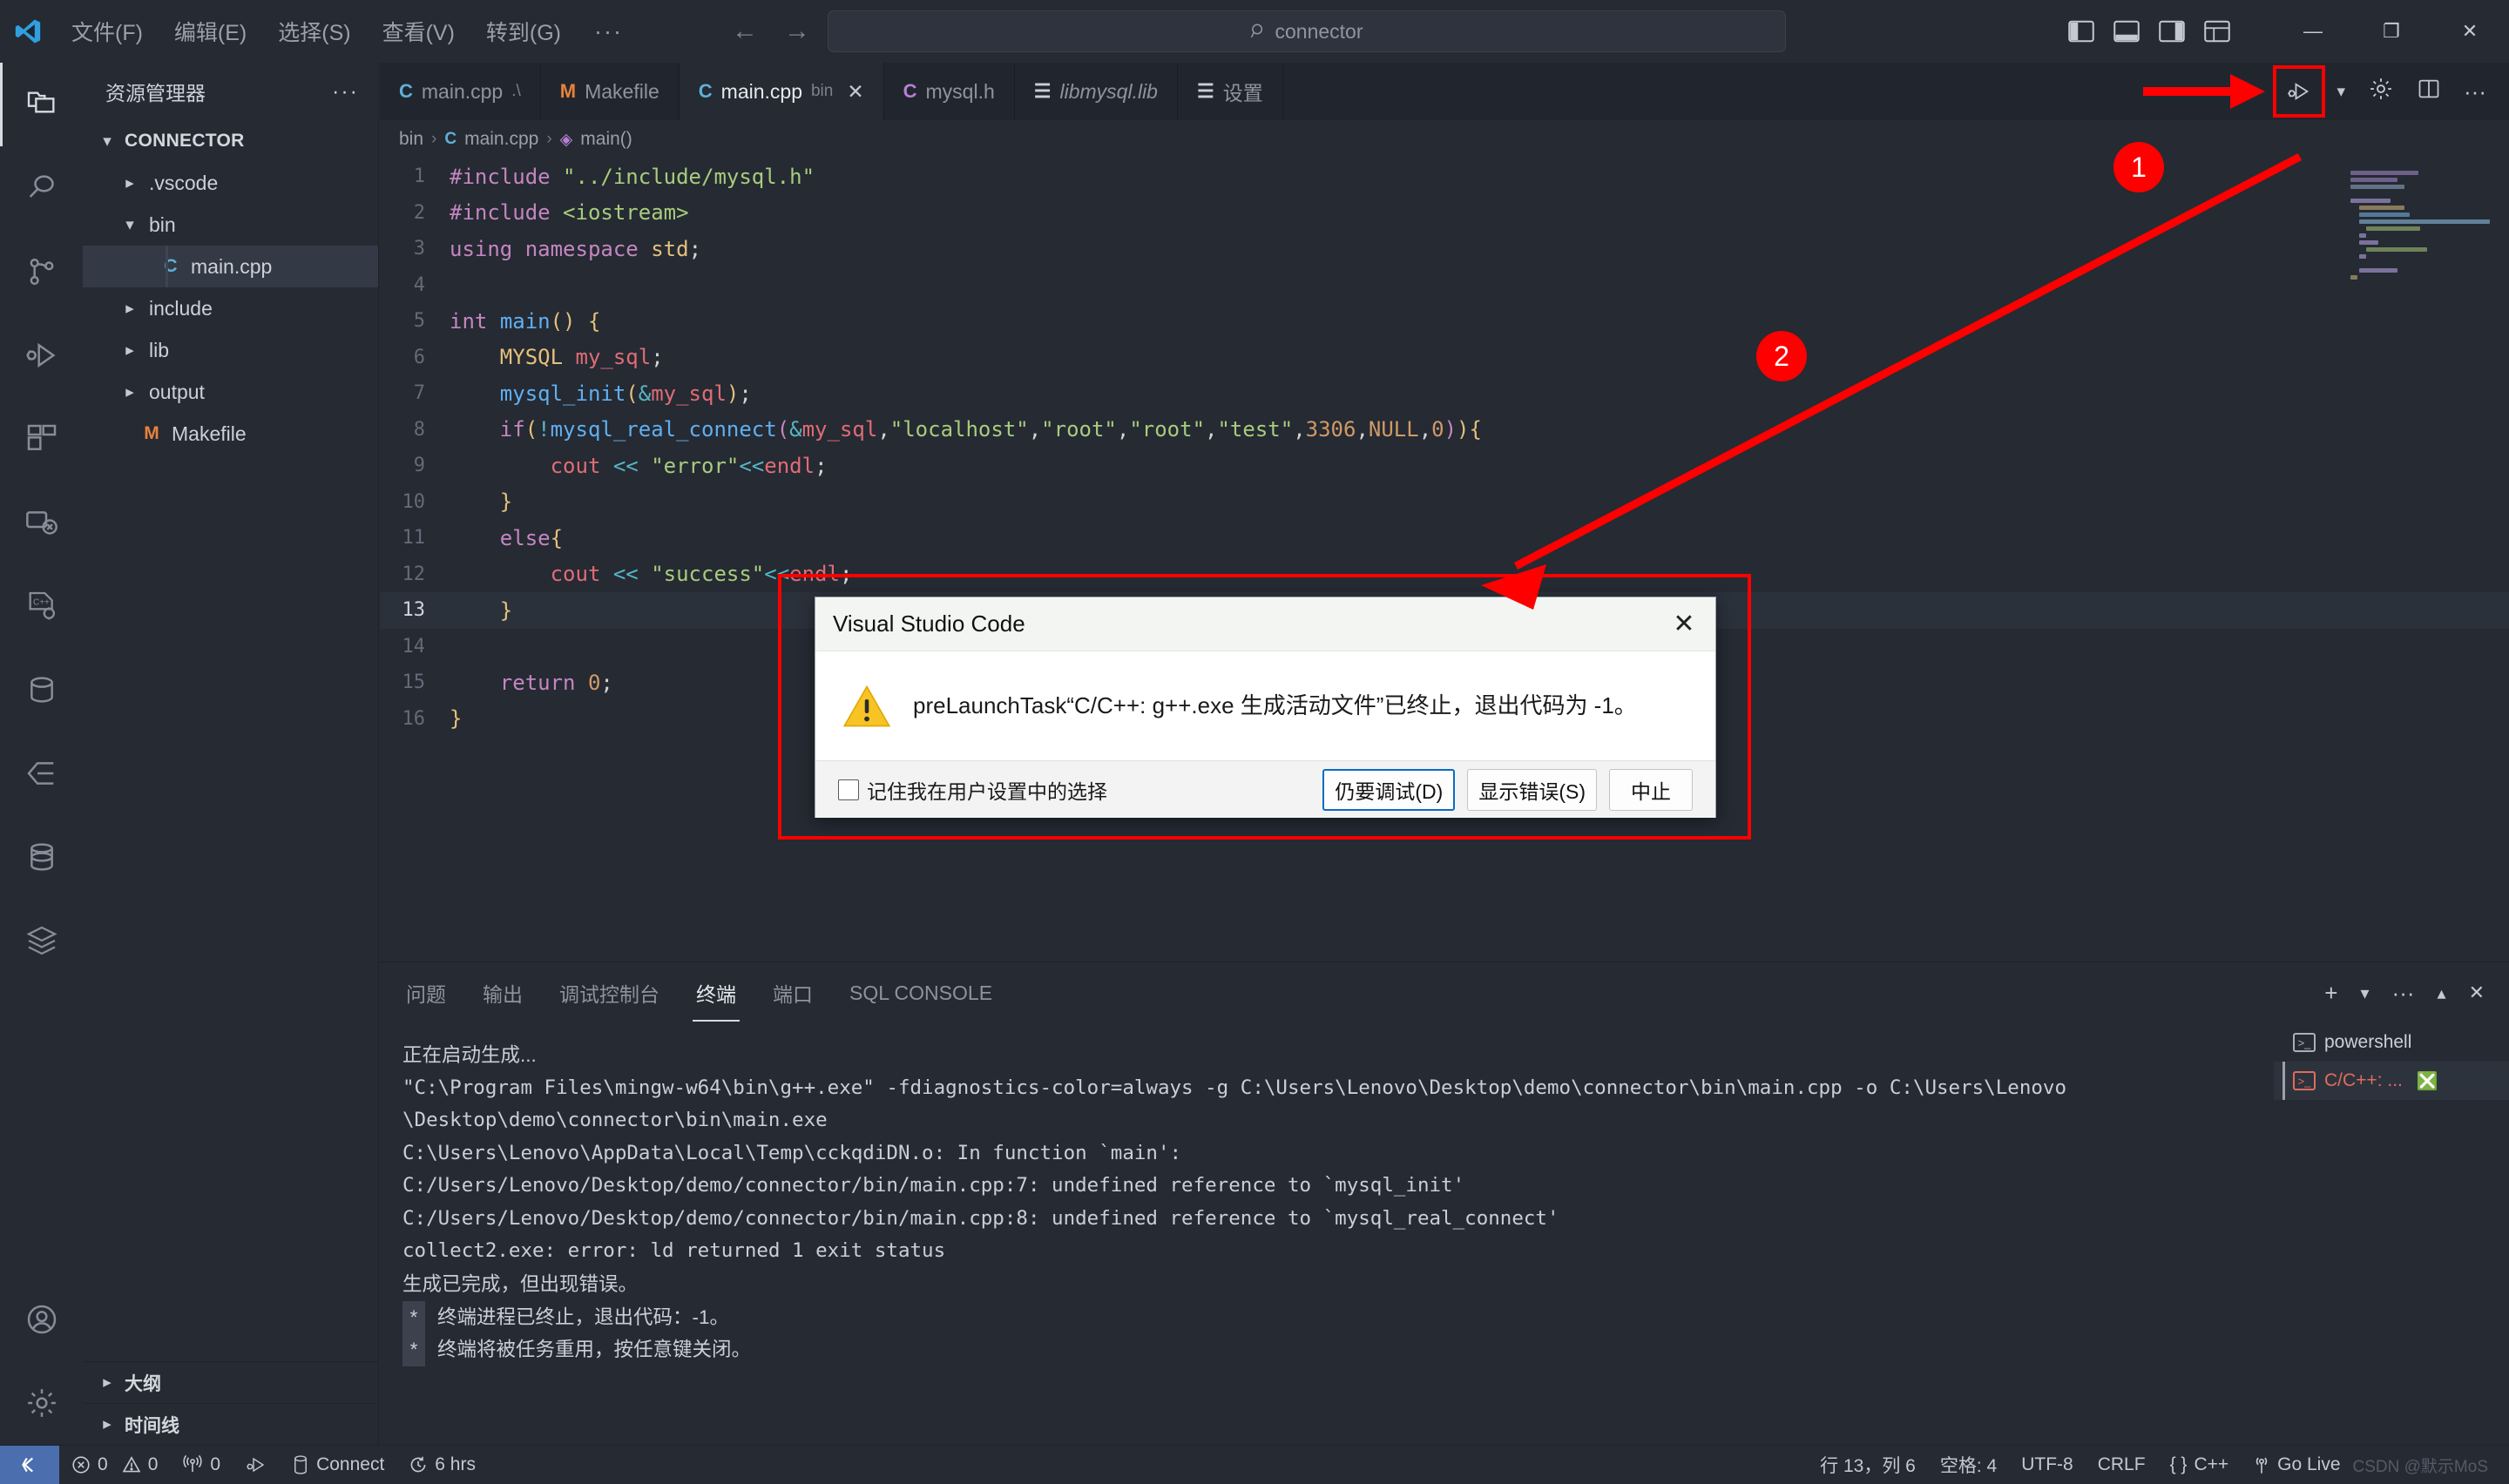 The width and height of the screenshot is (2509, 1484). What do you see at coordinates (2296, 1465) in the screenshot?
I see `status-go-live: Go Live` at bounding box center [2296, 1465].